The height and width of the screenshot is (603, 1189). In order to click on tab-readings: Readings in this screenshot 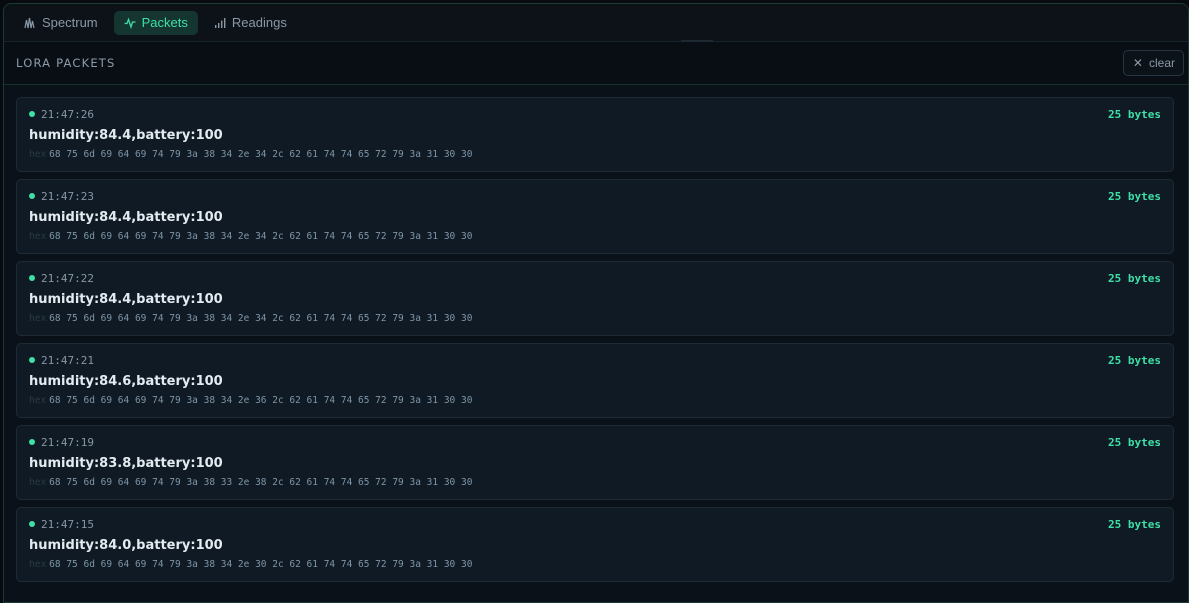, I will do `click(250, 23)`.